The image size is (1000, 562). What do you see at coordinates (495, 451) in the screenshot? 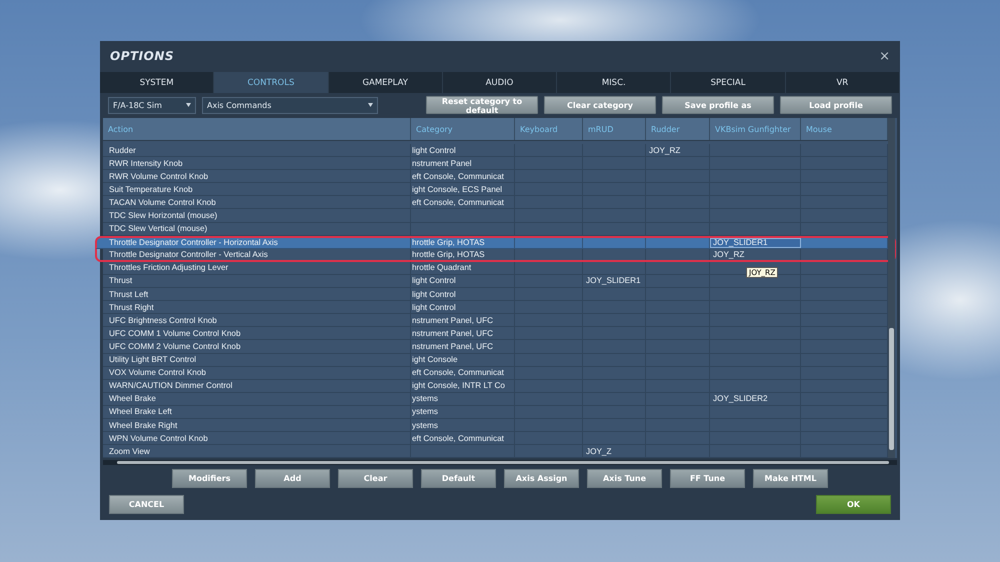
I see `table-row: Zoom View JOY_Z` at bounding box center [495, 451].